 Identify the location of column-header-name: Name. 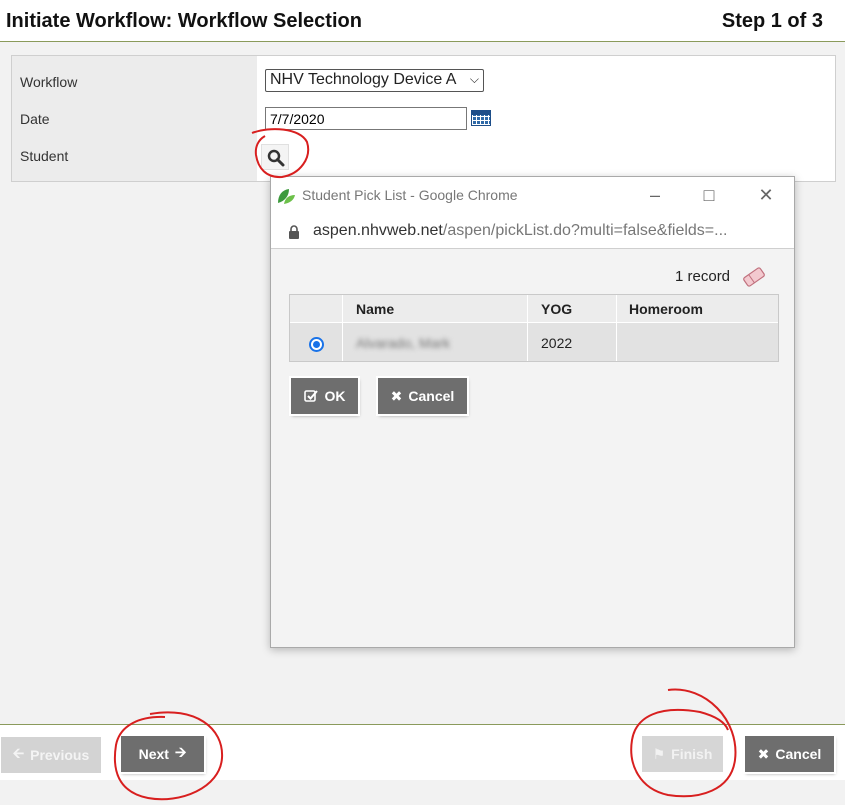
(375, 308).